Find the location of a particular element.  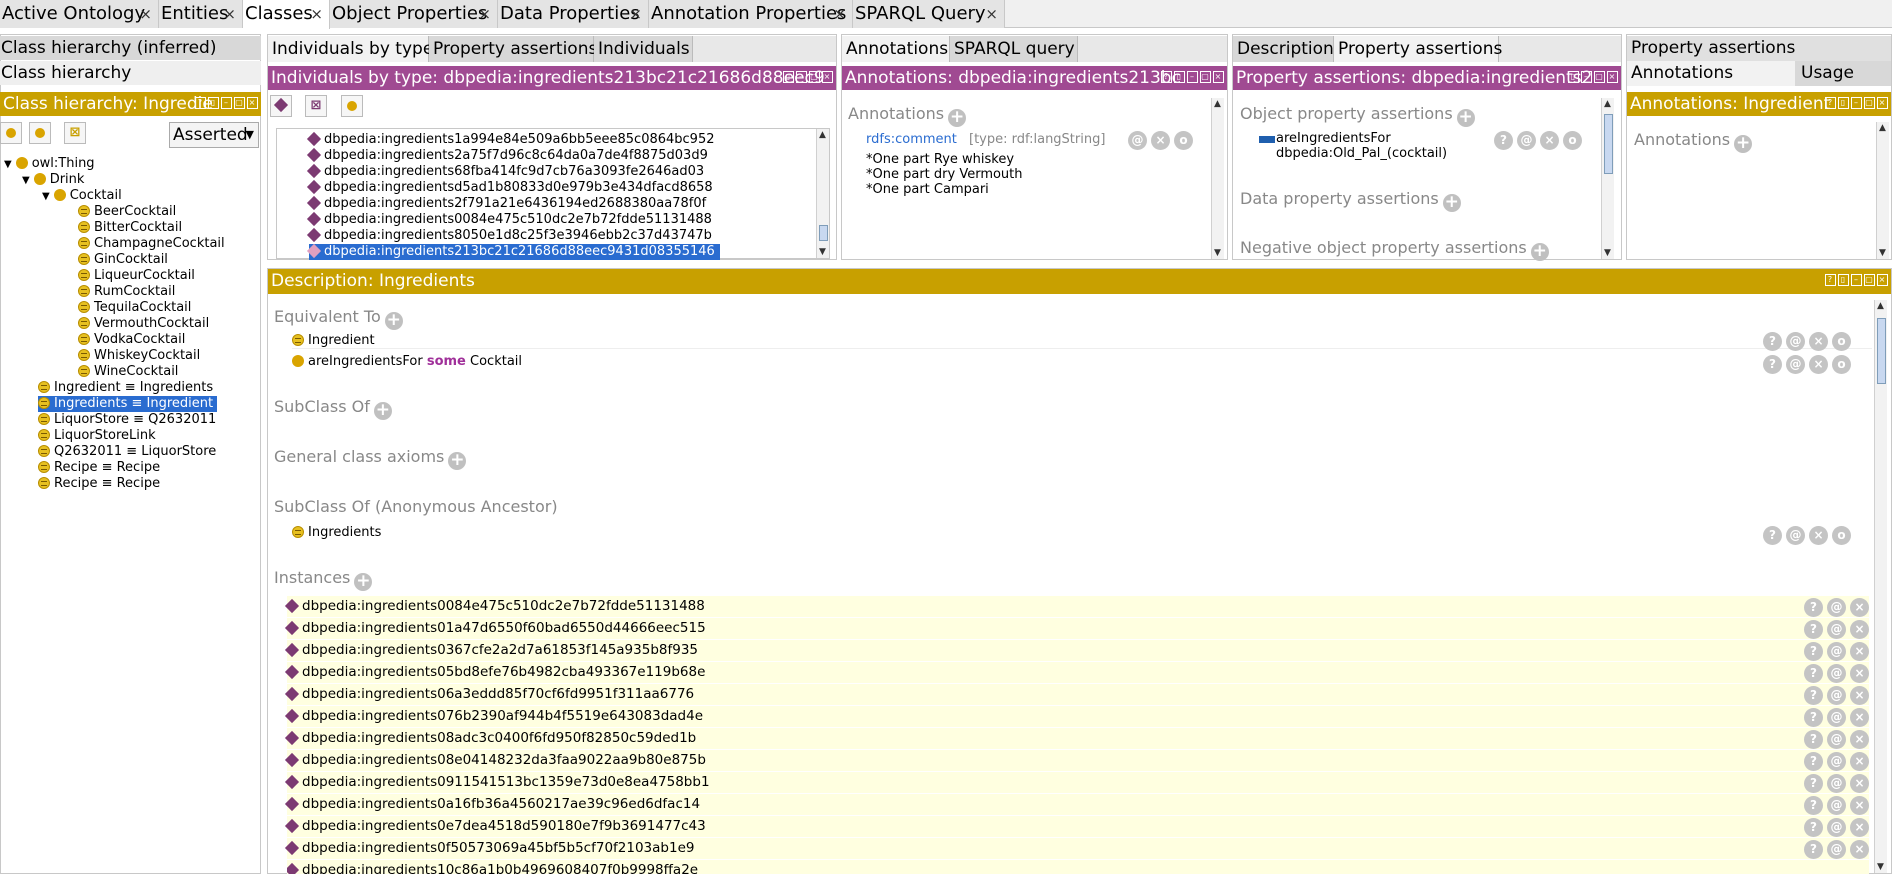

tab-classes: Classes × is located at coordinates (286, 14).